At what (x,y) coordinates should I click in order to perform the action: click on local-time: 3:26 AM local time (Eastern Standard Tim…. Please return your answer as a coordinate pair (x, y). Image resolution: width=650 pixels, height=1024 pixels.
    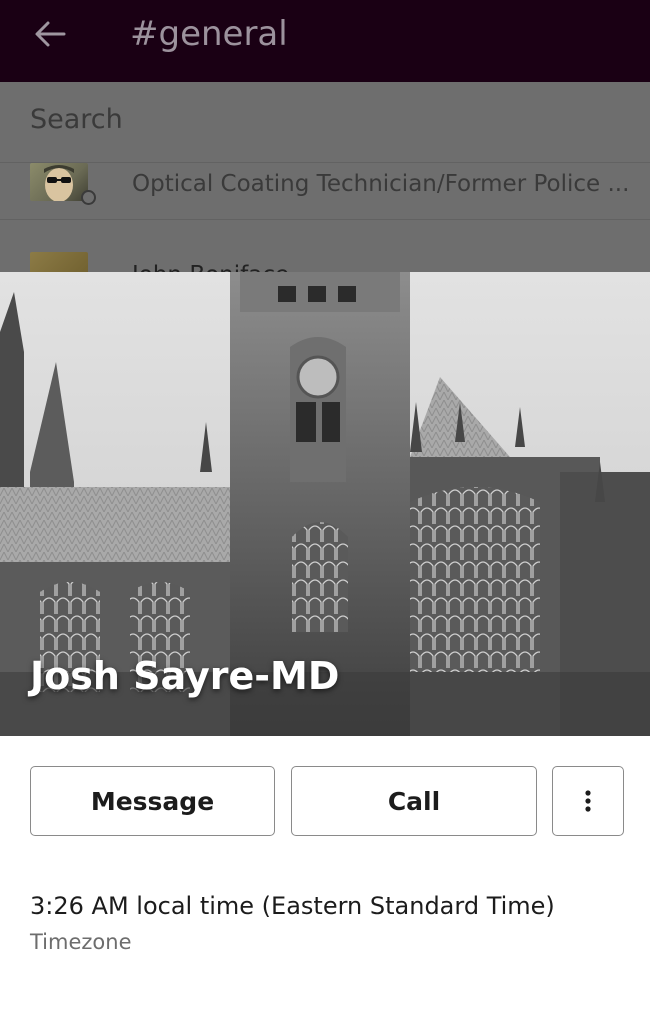
    Looking at the image, I should click on (292, 906).